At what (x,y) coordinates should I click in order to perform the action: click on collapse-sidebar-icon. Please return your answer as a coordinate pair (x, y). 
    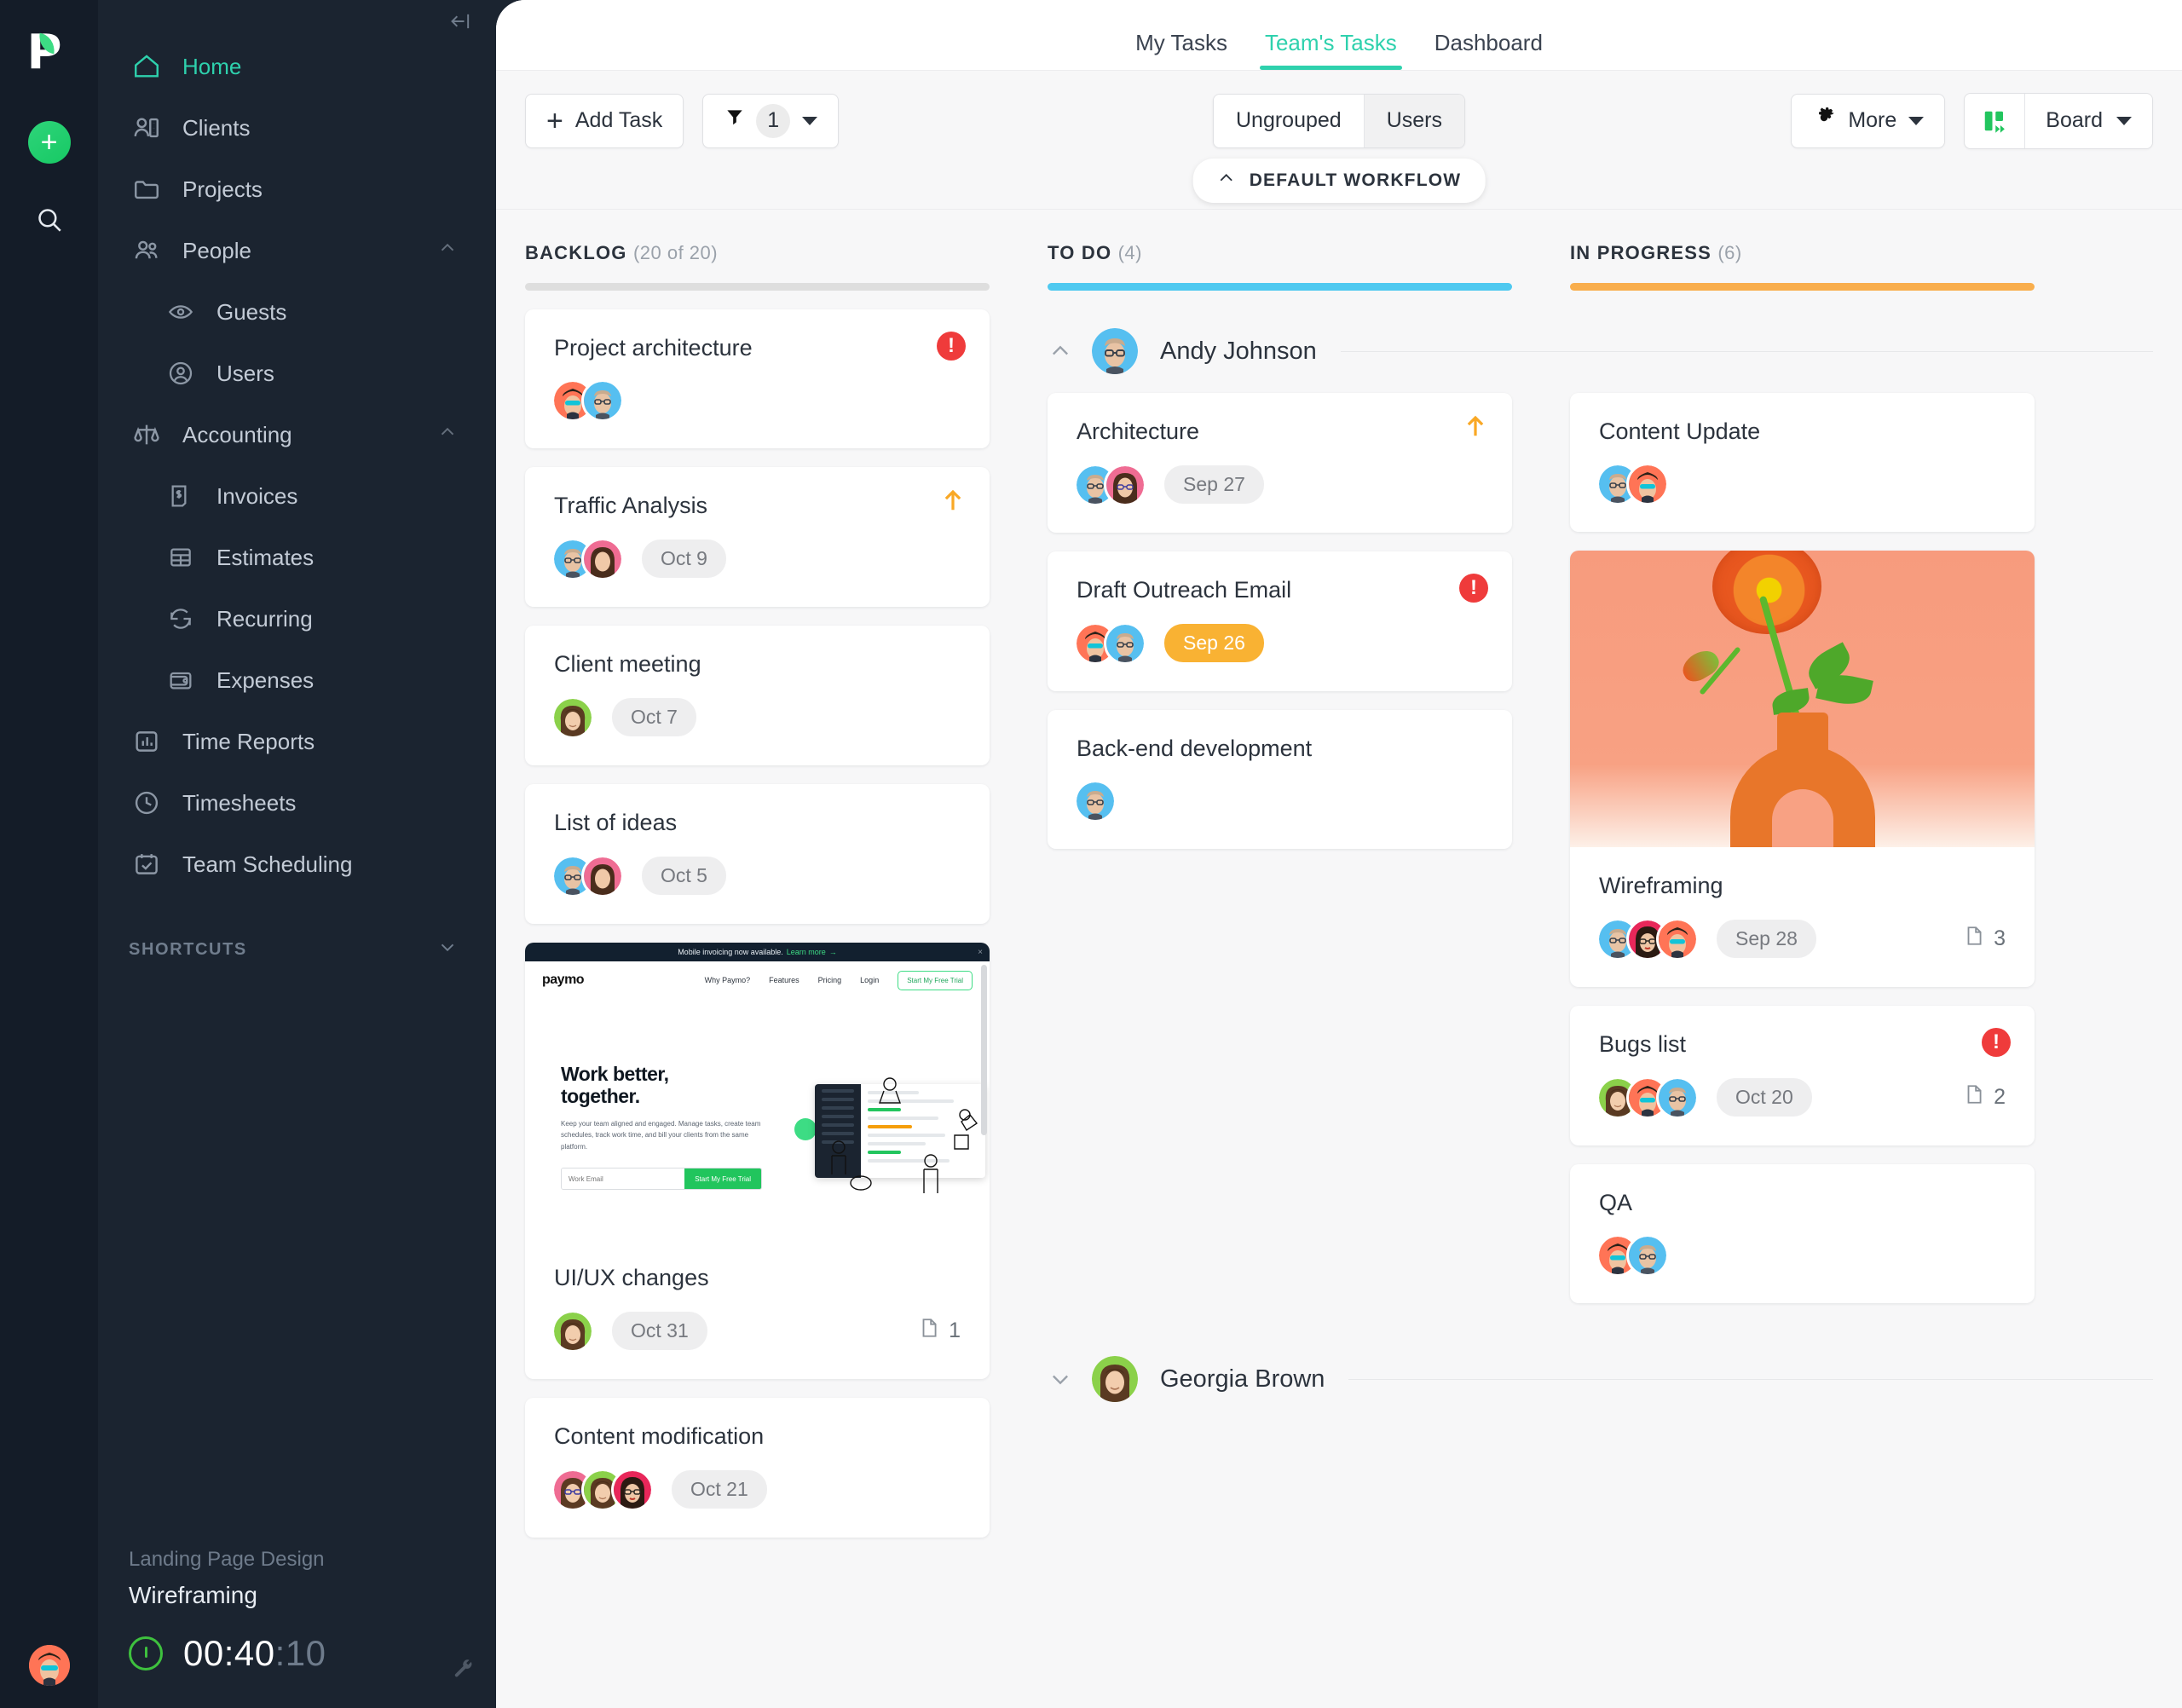
    Looking at the image, I should click on (461, 21).